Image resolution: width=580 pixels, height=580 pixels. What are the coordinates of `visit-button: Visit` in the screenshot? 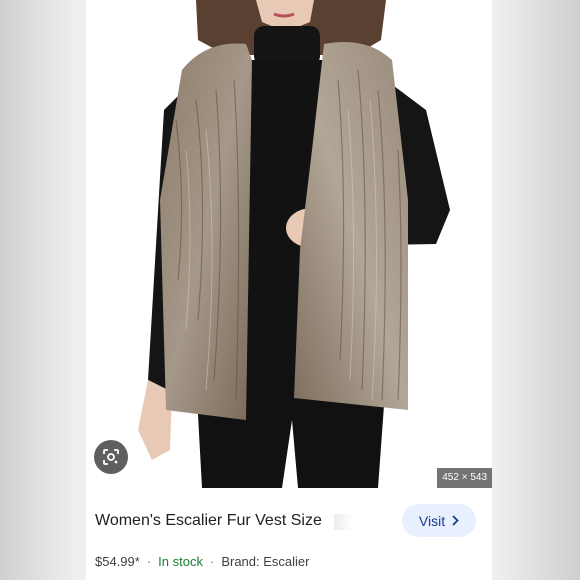 It's located at (439, 520).